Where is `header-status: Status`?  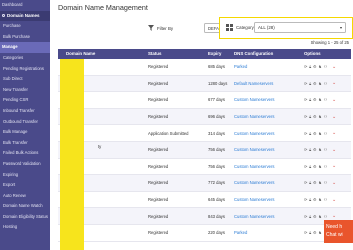
header-status: Status is located at coordinates (175, 54).